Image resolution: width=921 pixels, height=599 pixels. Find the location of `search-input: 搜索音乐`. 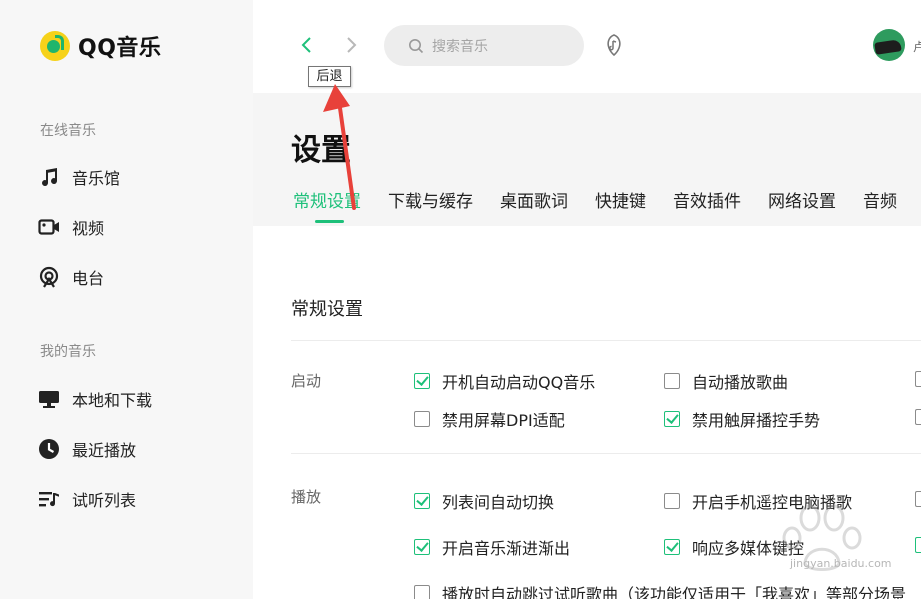

search-input: 搜索音乐 is located at coordinates (484, 45).